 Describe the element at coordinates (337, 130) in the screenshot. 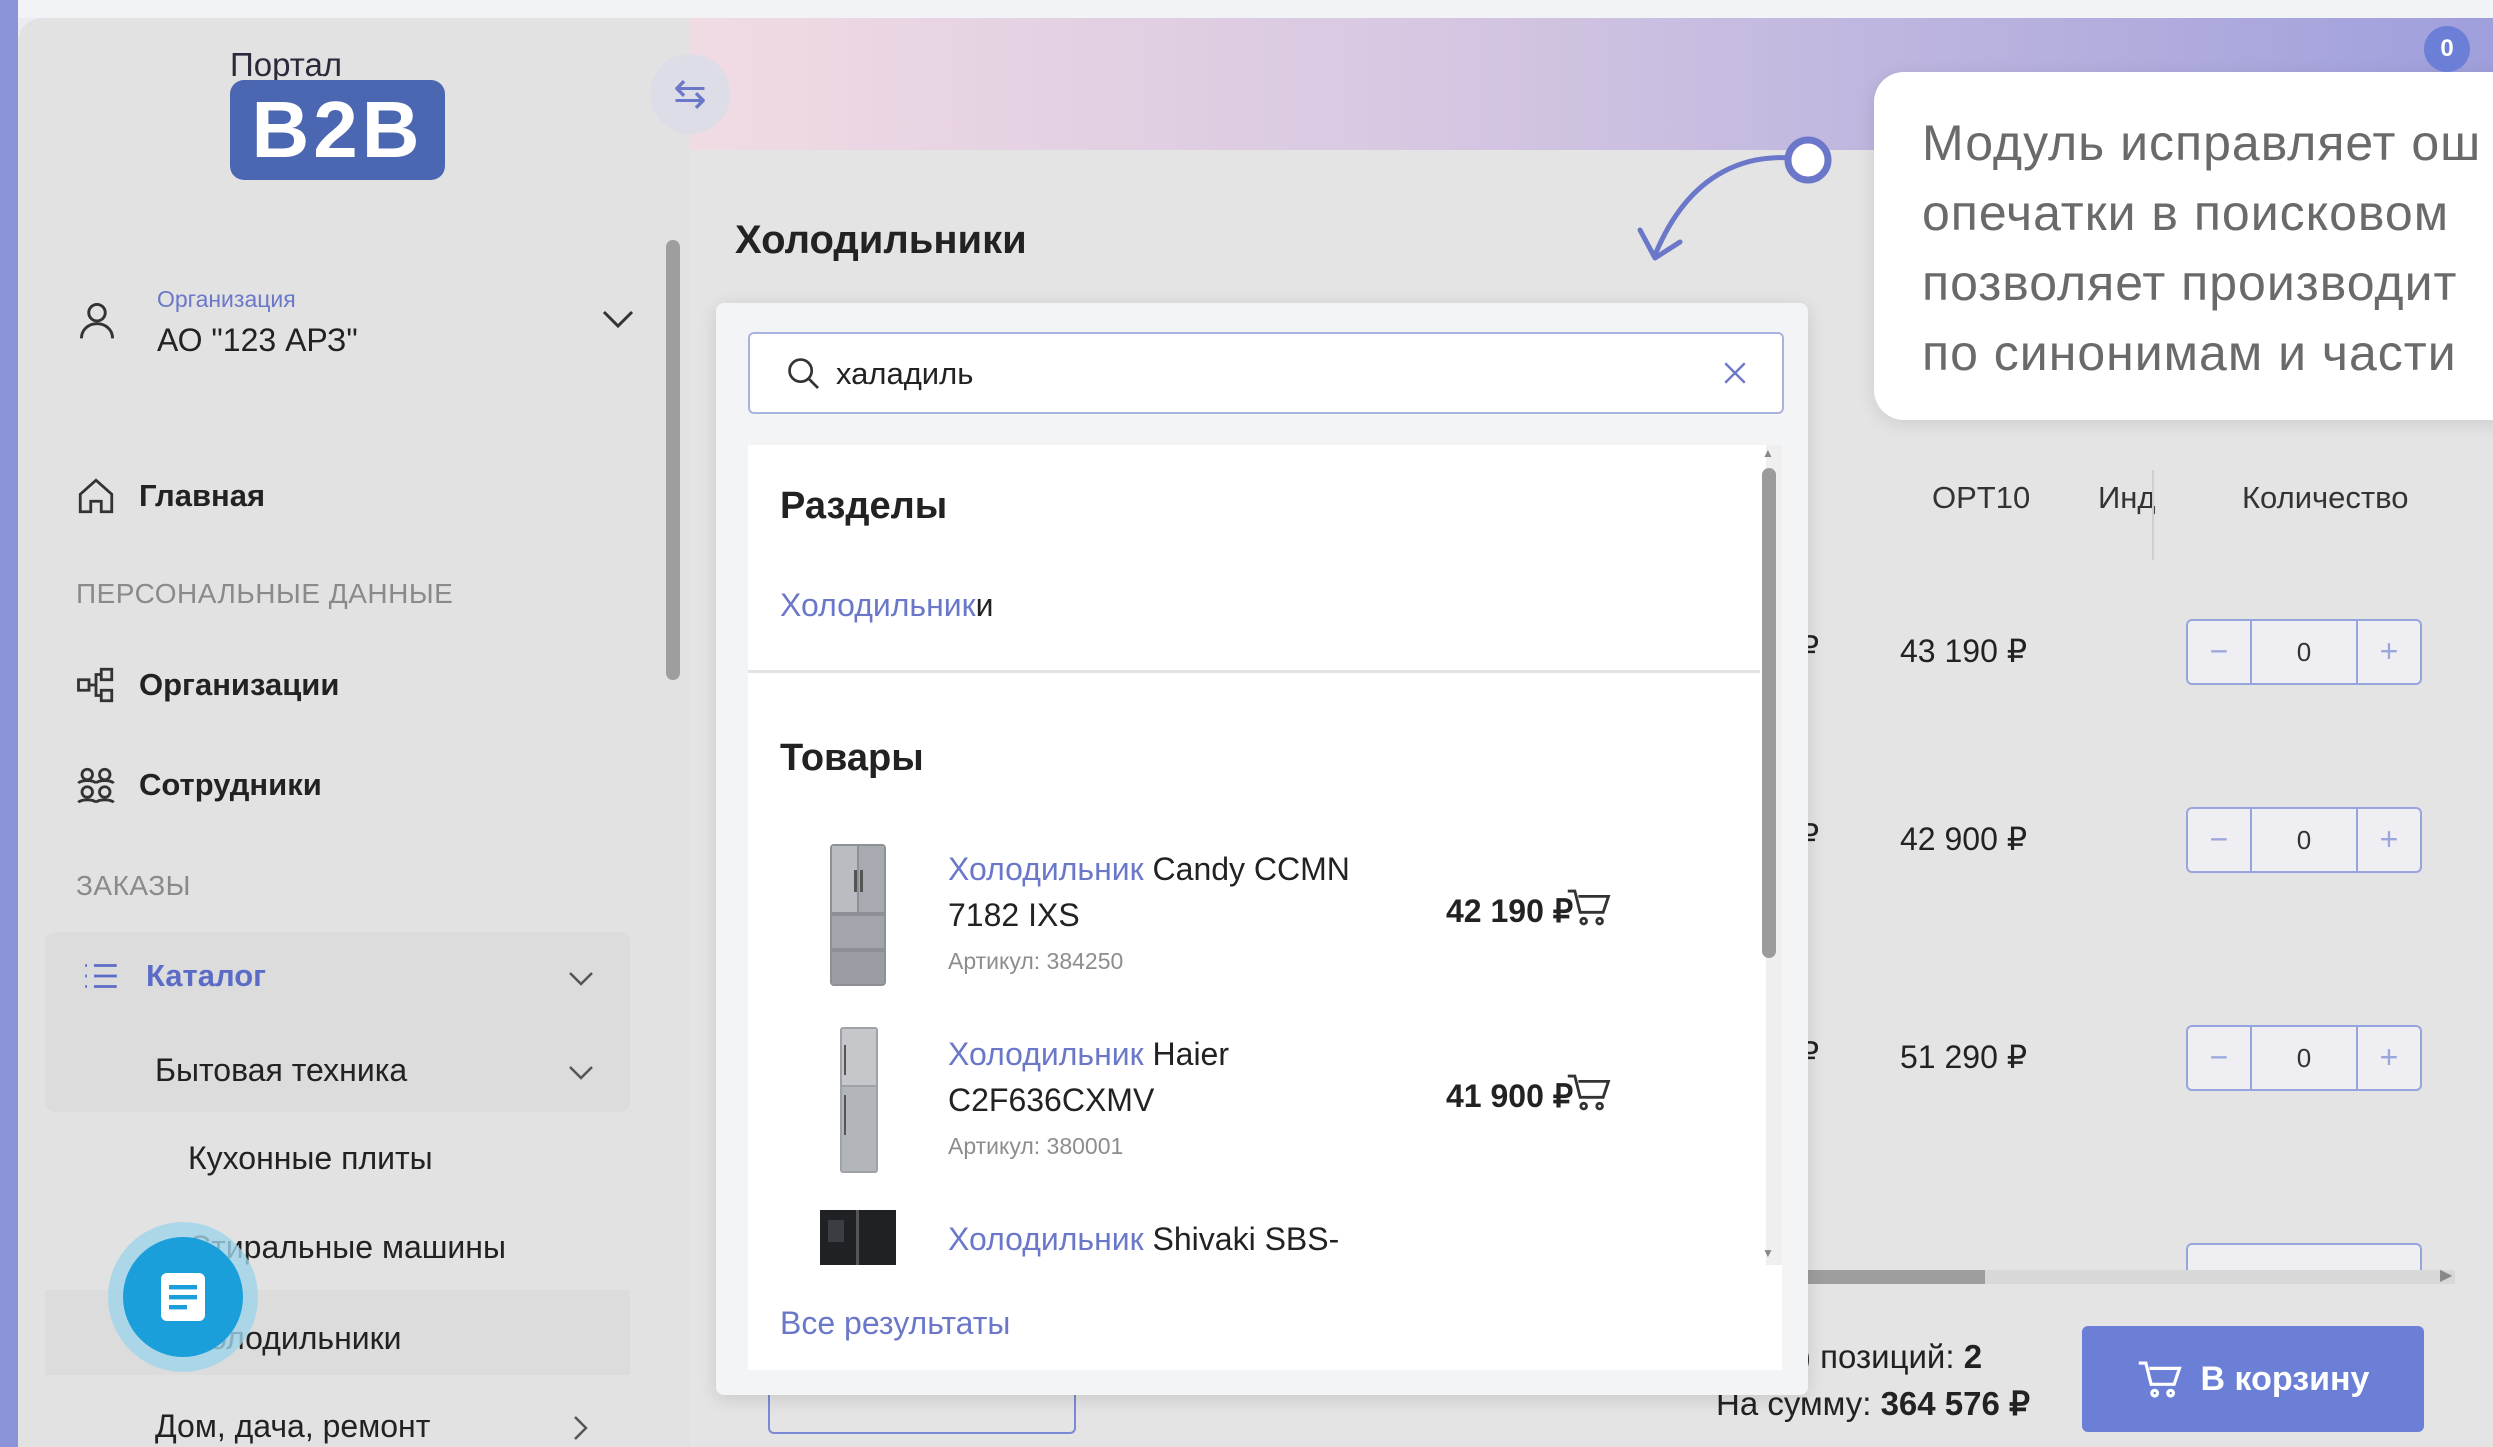

I see `logo: B2B` at that location.